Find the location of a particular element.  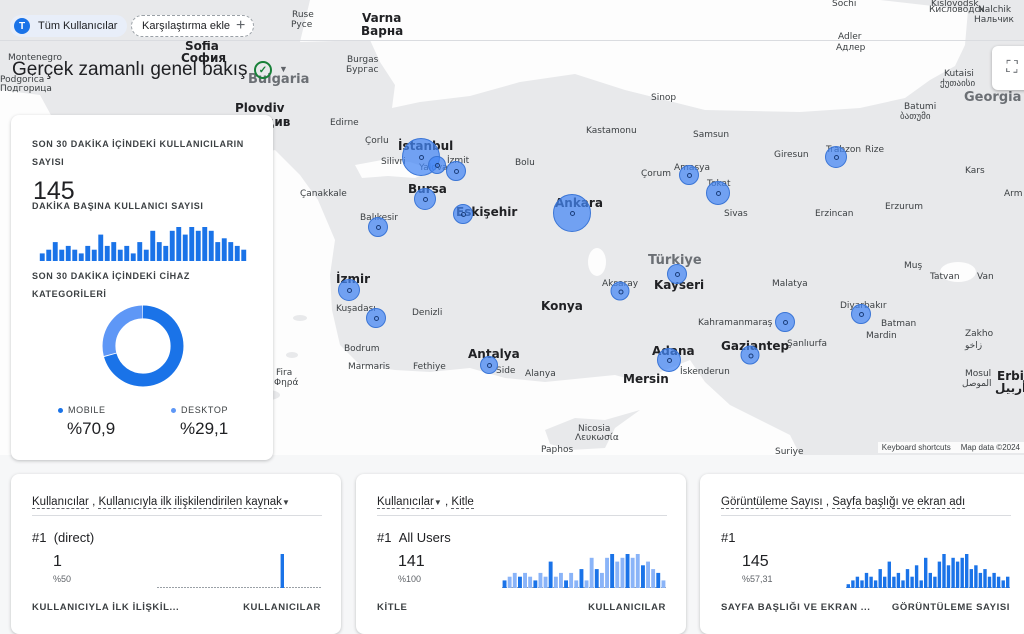

map-bubble-izmir is located at coordinates (349, 290).